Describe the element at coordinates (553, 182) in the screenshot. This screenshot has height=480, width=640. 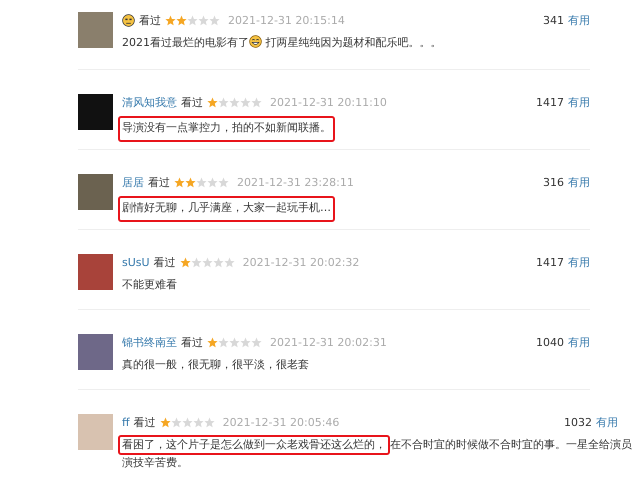
I see `vote-count: 316` at that location.